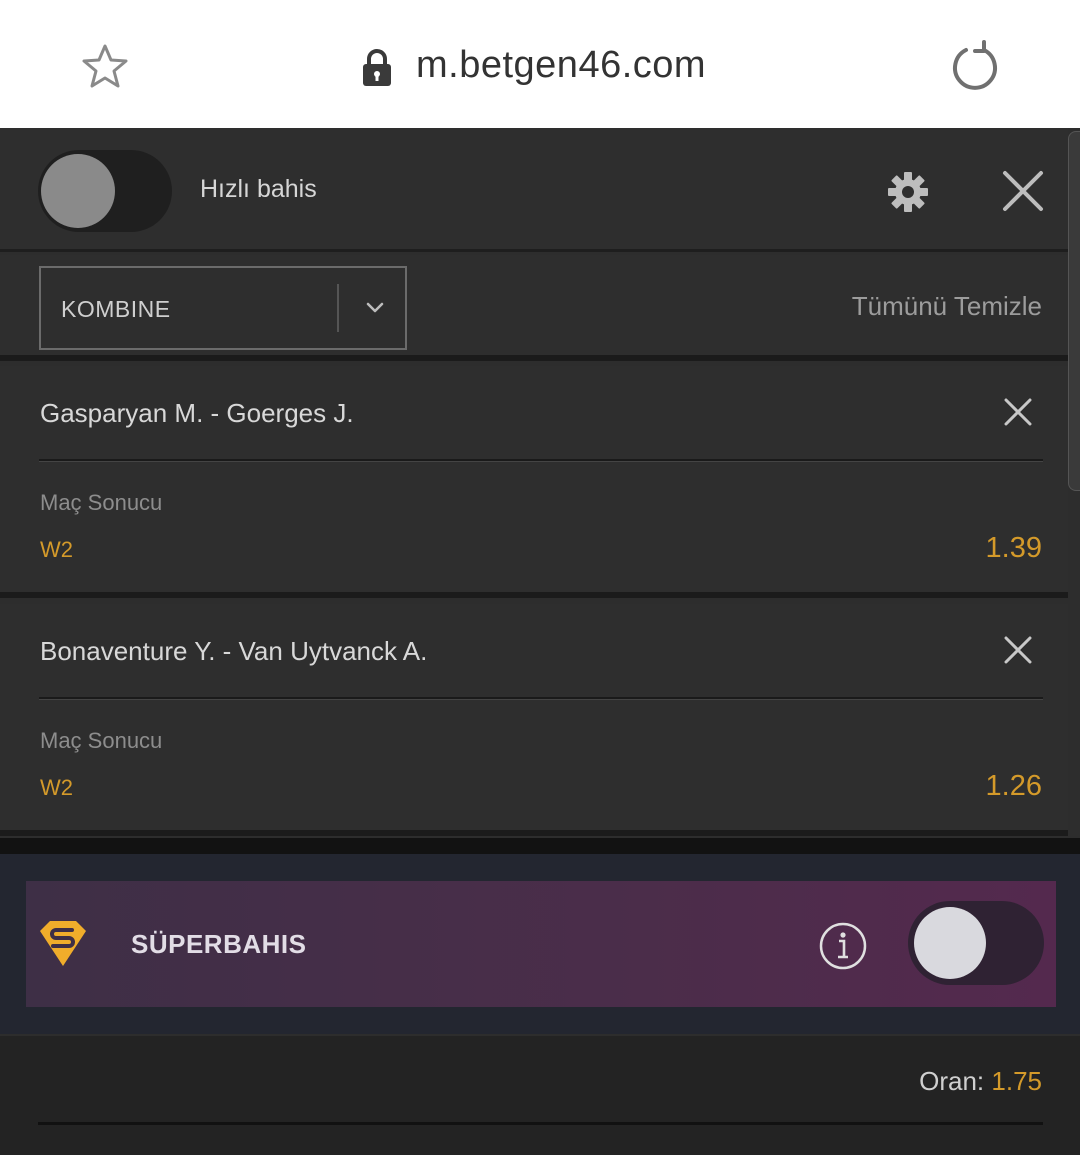 The image size is (1080, 1155). What do you see at coordinates (952, 1081) in the screenshot?
I see `total-odds-label: Oran:` at bounding box center [952, 1081].